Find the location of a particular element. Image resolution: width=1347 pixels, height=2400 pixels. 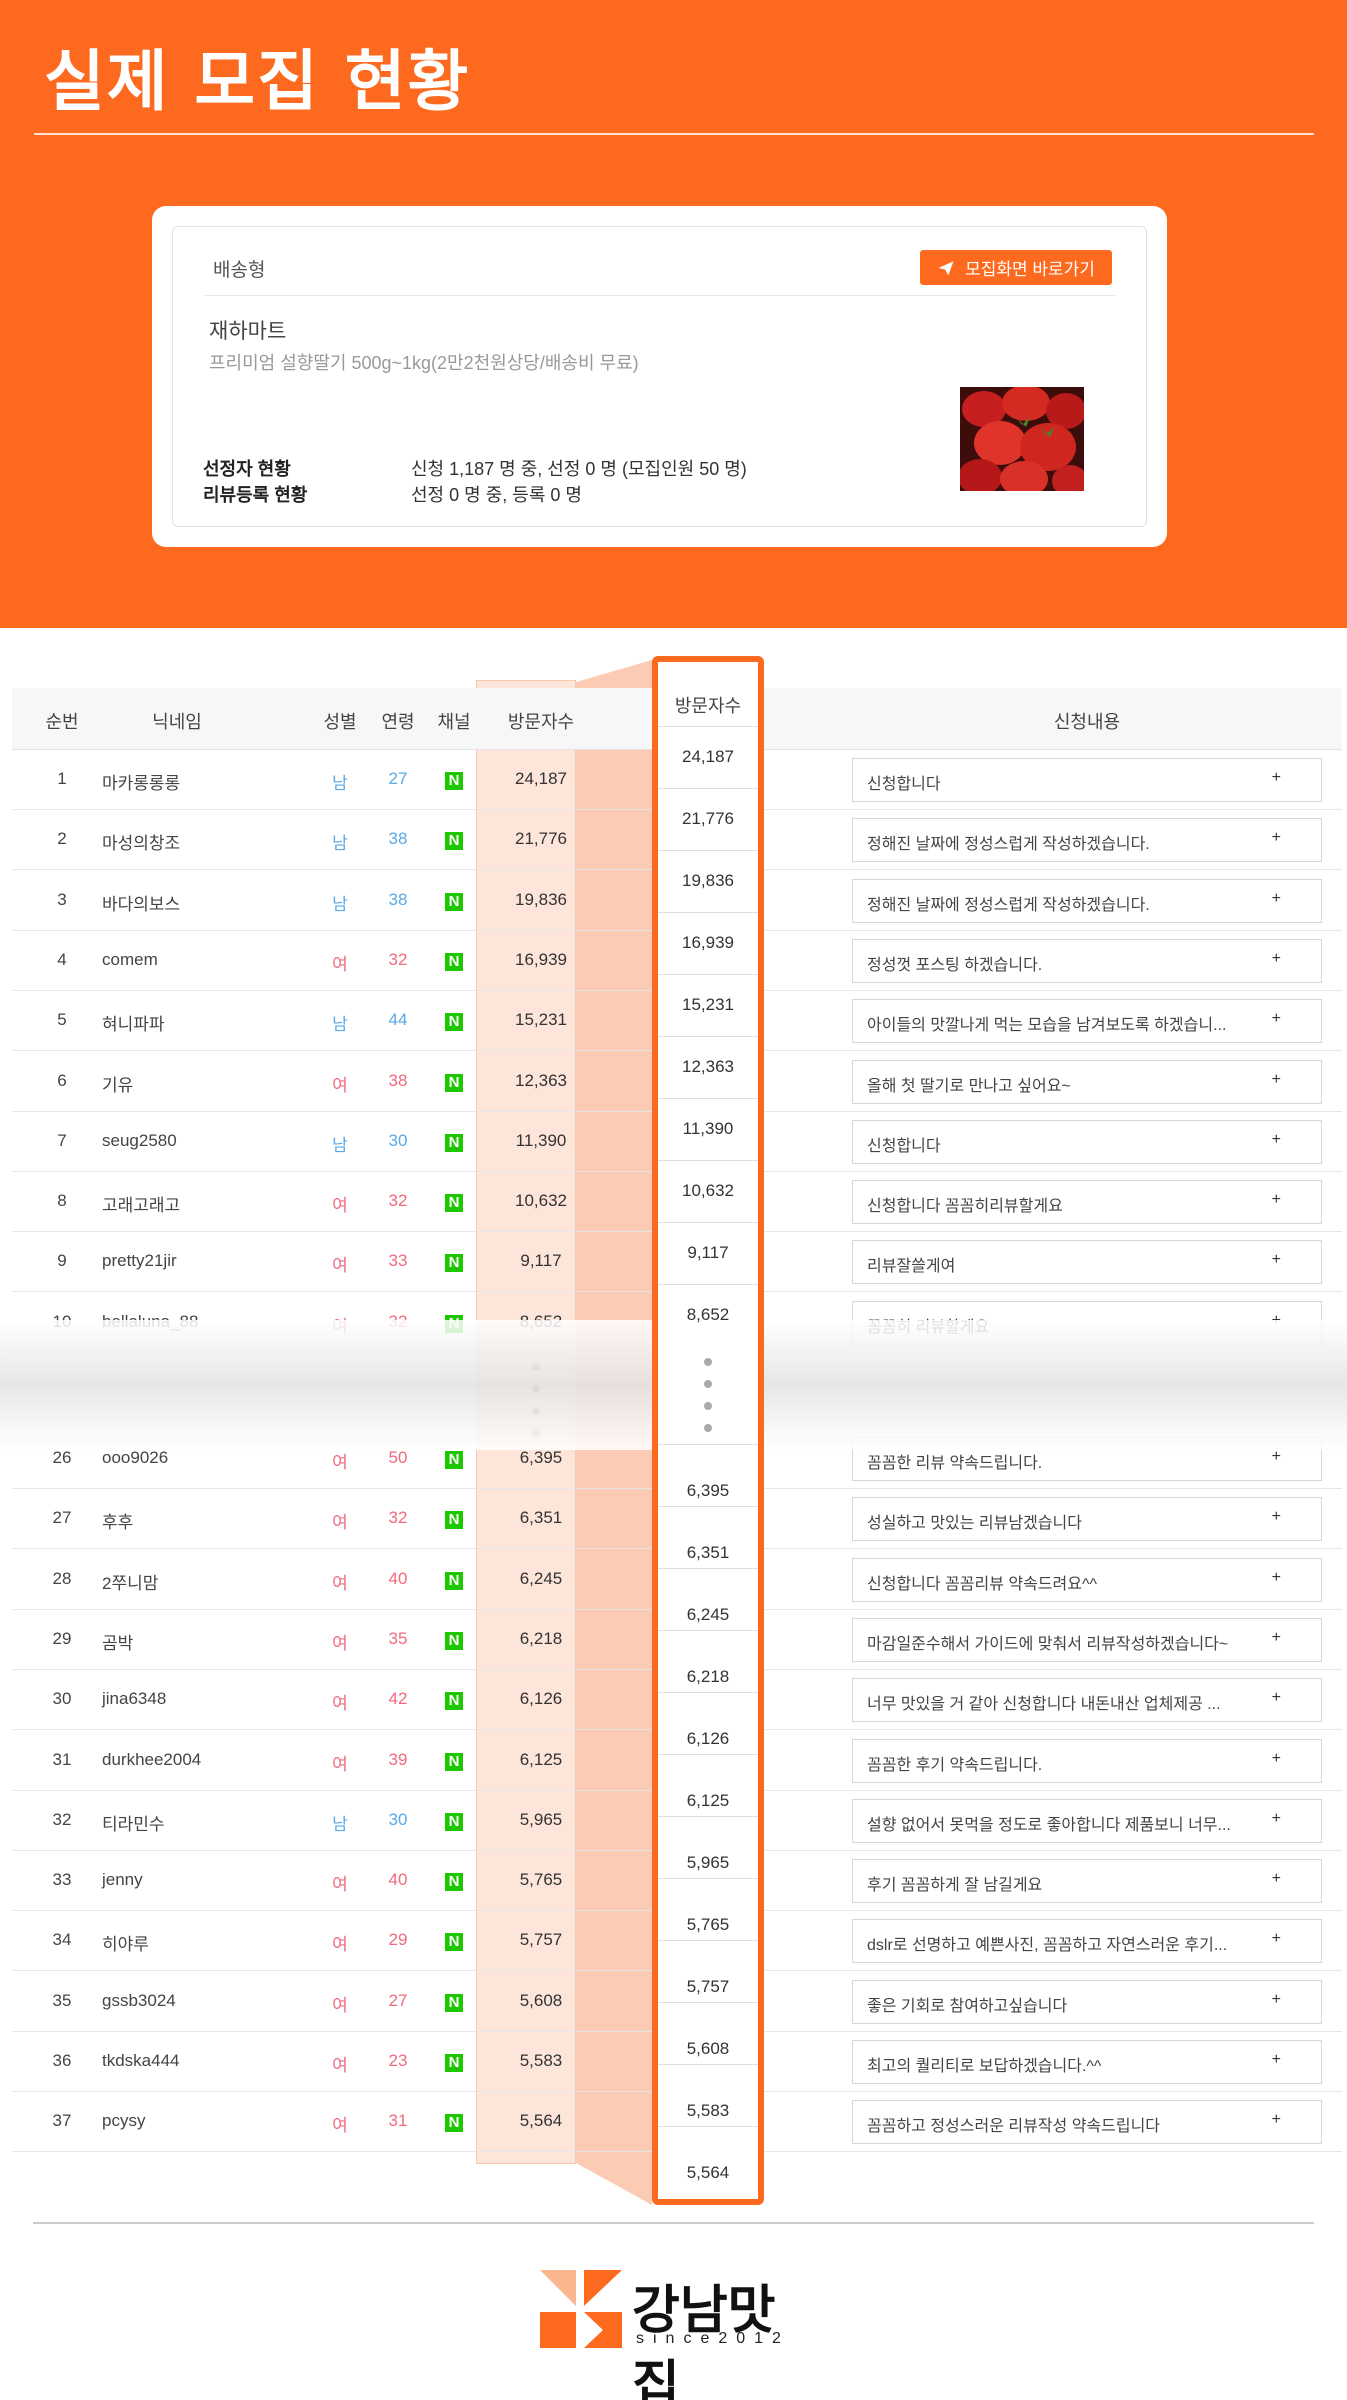

rank-cell: 34 is located at coordinates (62, 1940).